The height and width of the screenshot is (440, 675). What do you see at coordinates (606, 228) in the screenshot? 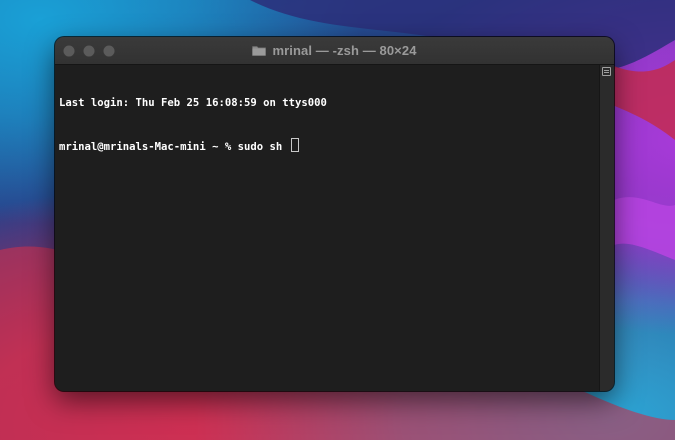
I see `vertical-scrollbar` at bounding box center [606, 228].